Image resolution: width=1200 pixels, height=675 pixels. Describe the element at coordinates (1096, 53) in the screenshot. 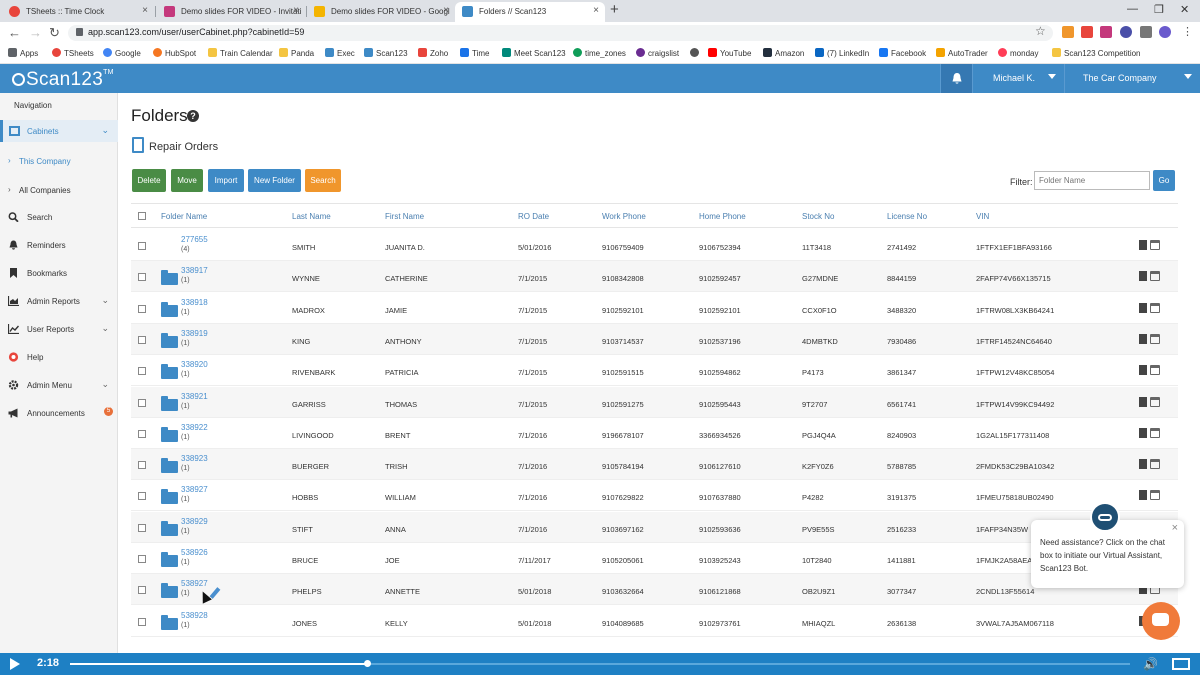

I see `bookmark-scan123-competition: Scan123 Competition` at that location.